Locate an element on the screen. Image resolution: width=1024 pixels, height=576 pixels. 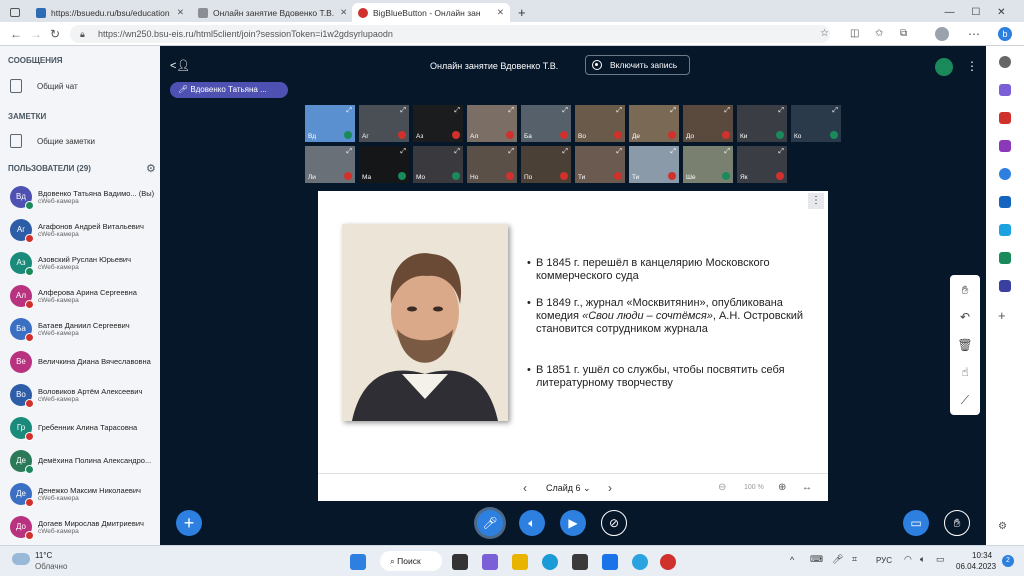
favorites-icon: ✩ is located at coordinates (879, 34).